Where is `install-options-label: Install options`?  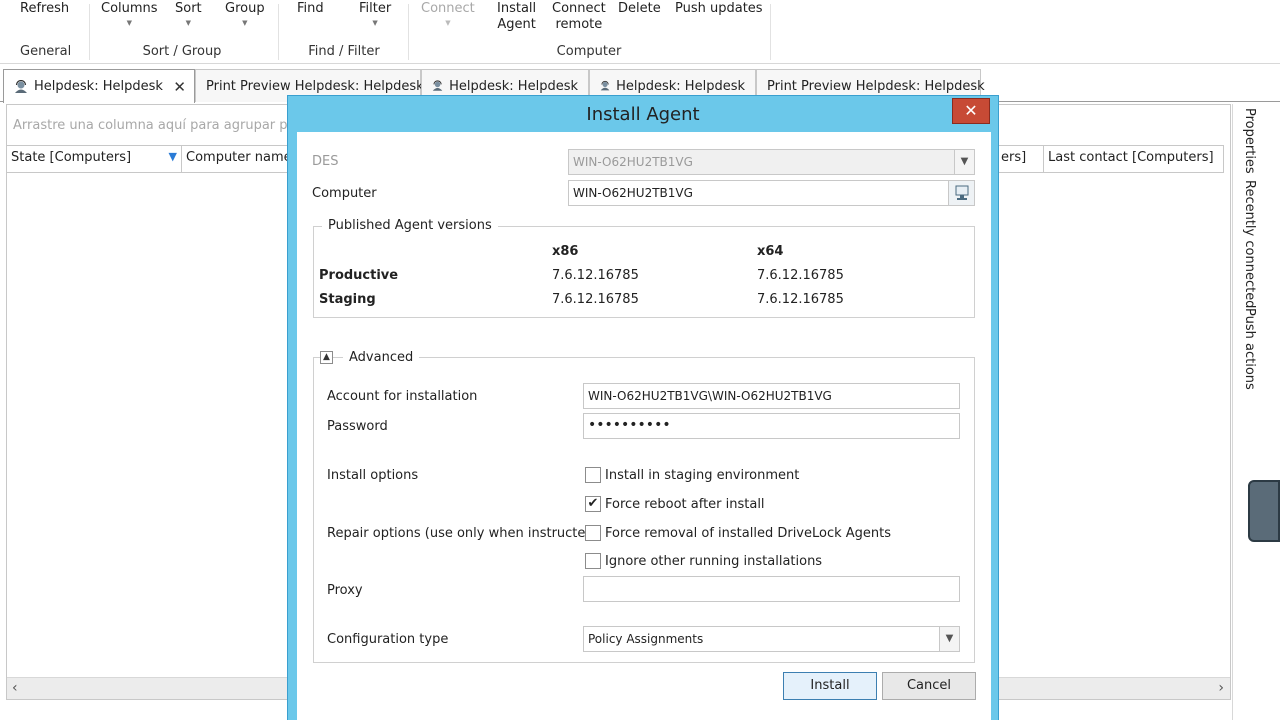
install-options-label: Install options is located at coordinates (373, 475).